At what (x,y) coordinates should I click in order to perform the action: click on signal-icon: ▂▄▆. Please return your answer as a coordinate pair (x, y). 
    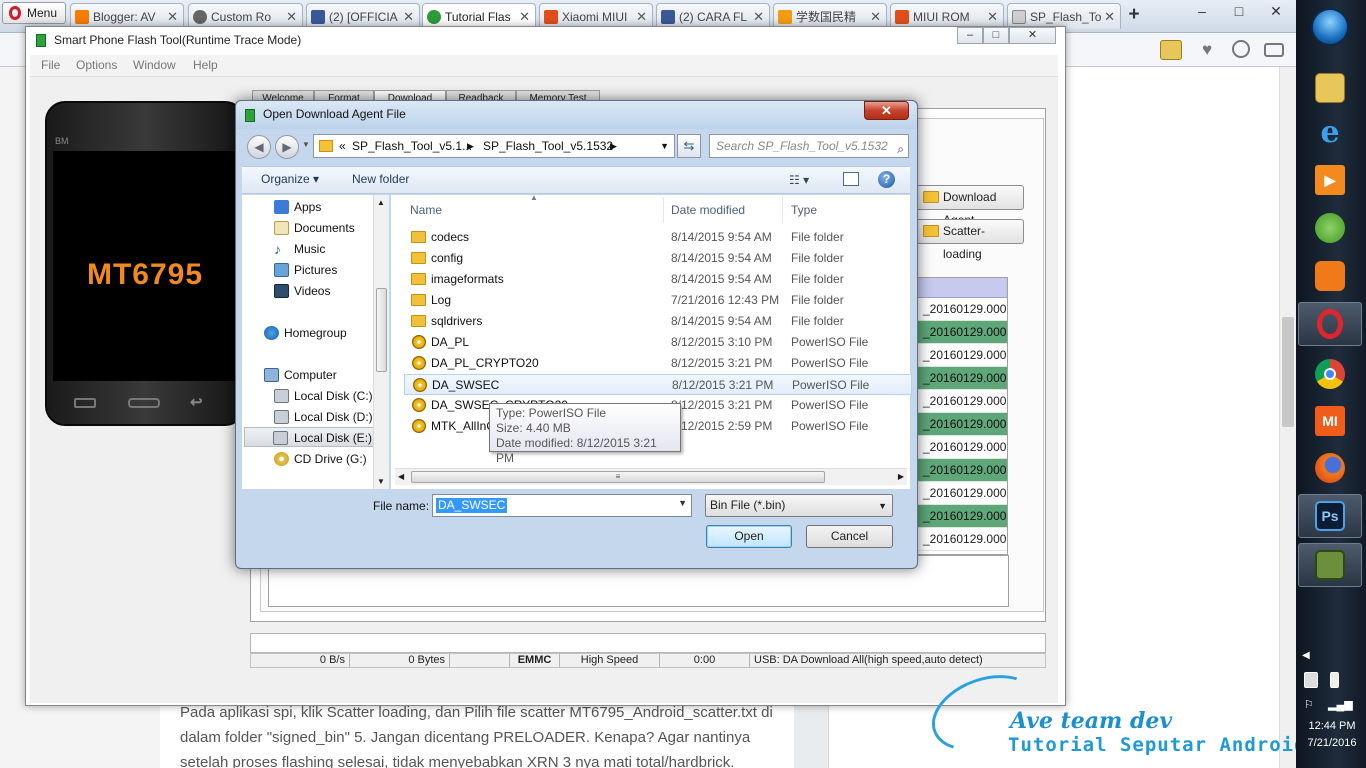
    Looking at the image, I should click on (1340, 706).